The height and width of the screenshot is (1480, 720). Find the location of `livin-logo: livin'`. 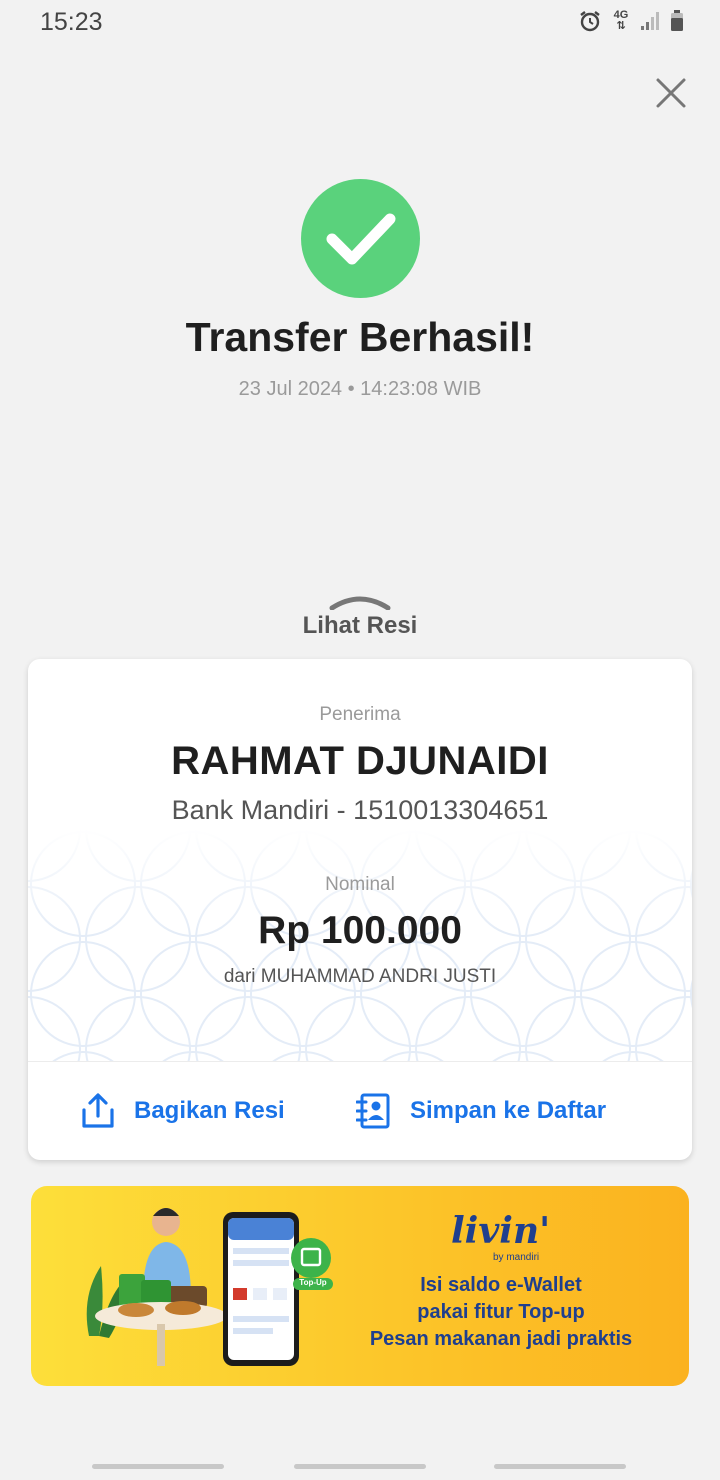

livin-logo: livin' is located at coordinates (501, 1231).